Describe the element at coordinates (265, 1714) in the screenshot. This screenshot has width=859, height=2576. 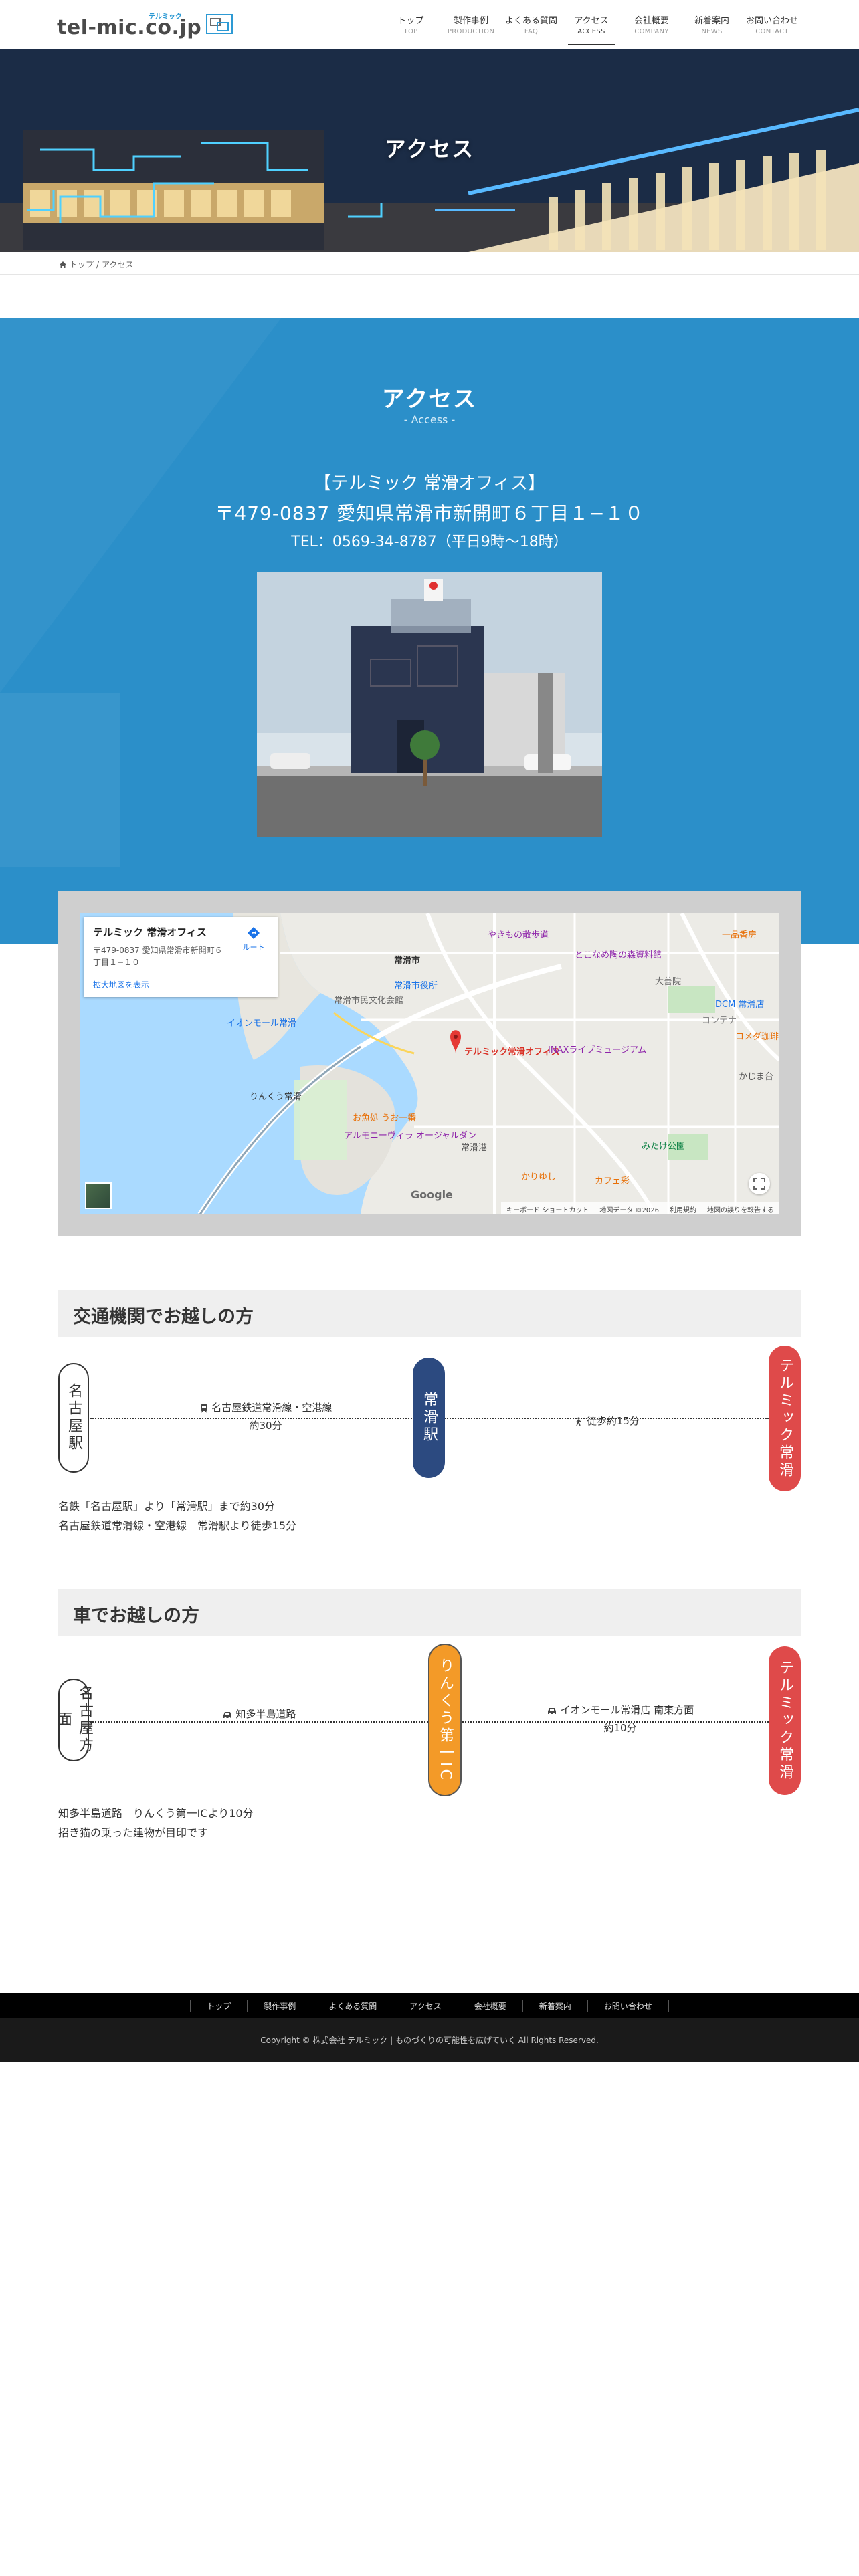
I see `car-seg1-text: 知多半島道路` at that location.